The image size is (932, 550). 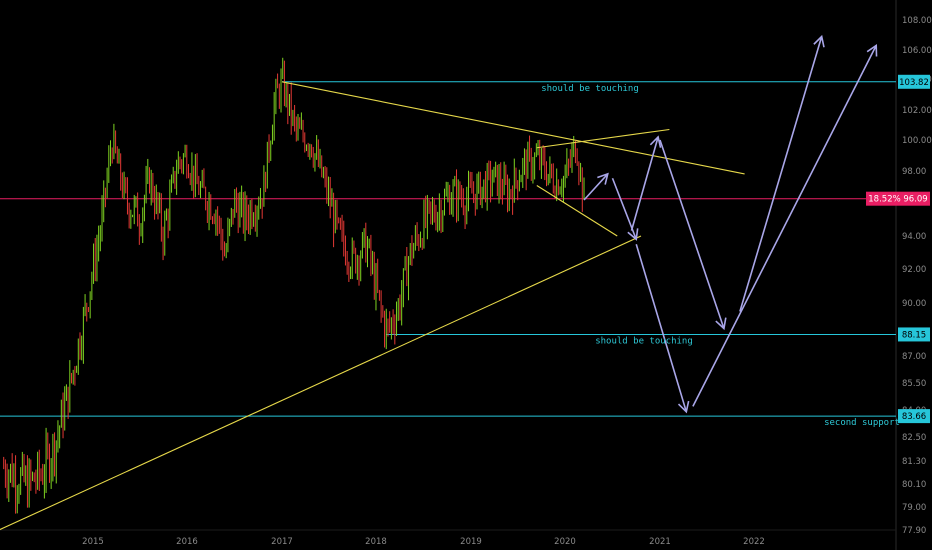 I want to click on y-tick-label: 98.00, so click(x=914, y=172).